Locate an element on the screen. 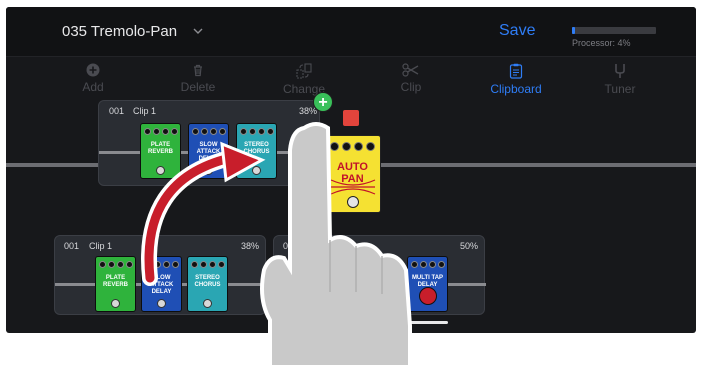  scissors-icon is located at coordinates (410, 70).